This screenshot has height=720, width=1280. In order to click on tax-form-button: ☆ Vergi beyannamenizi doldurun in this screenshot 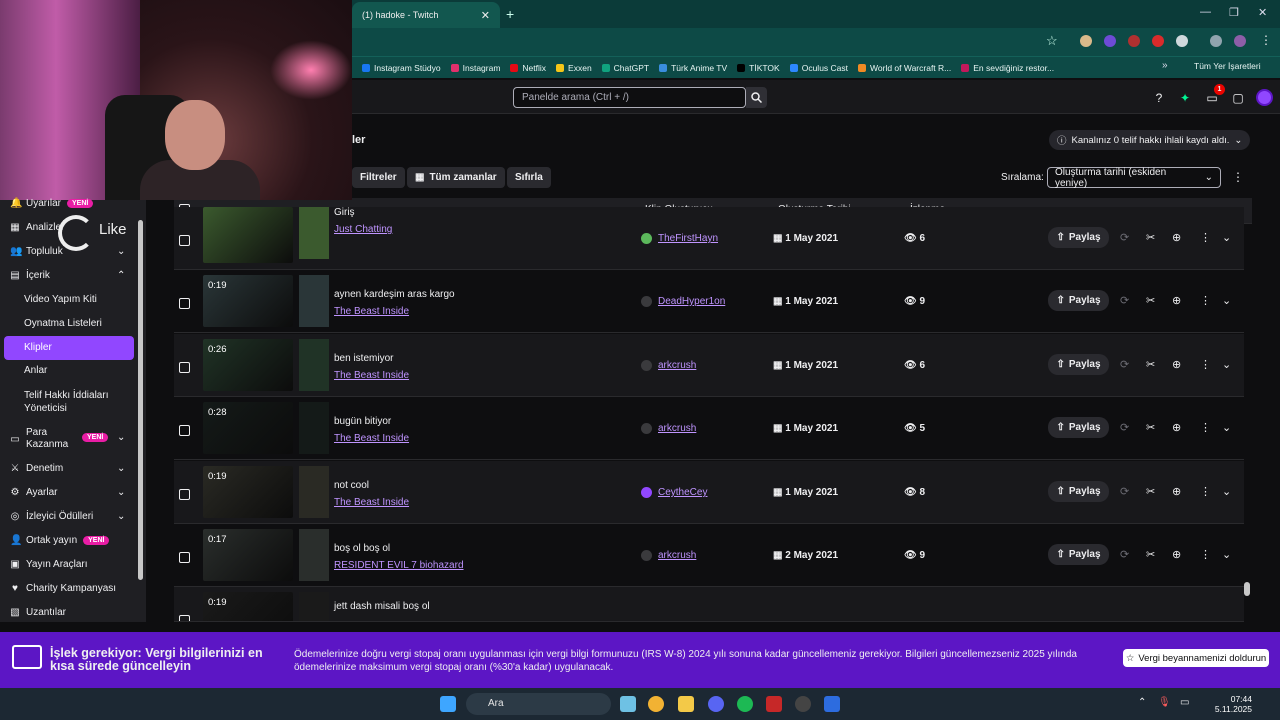, I will do `click(1196, 658)`.